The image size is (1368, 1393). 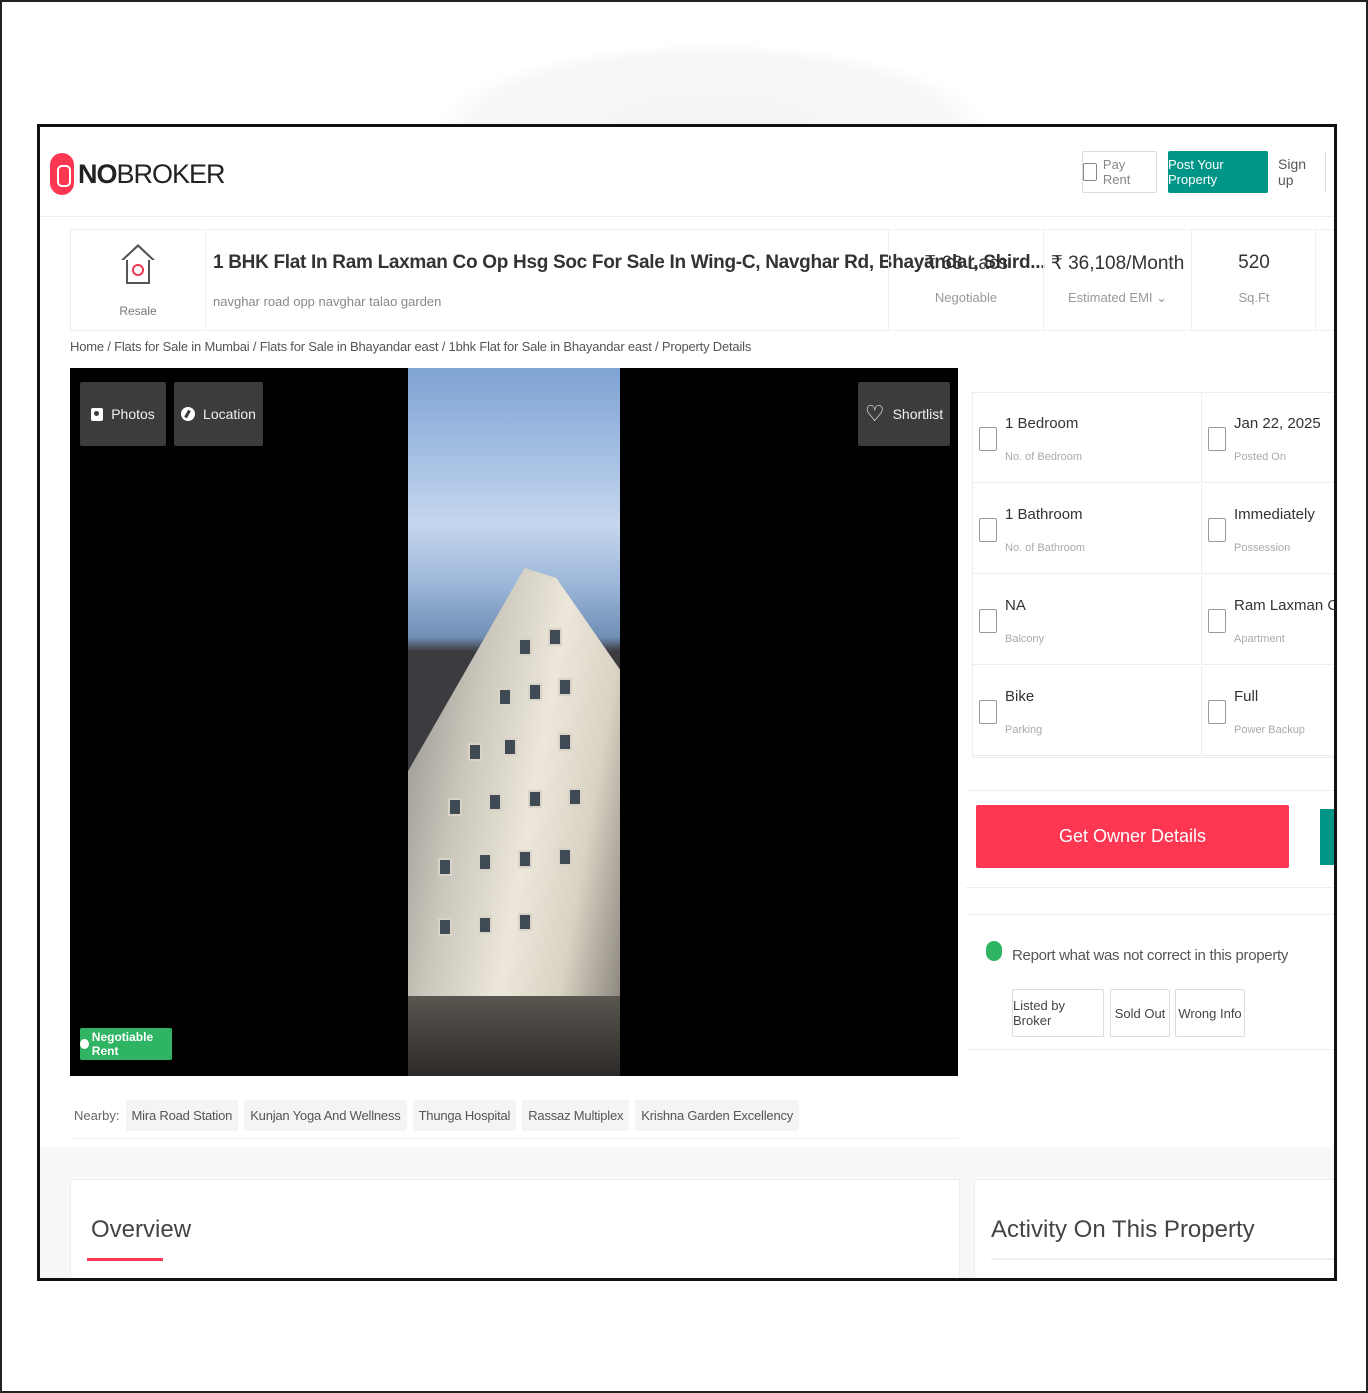 What do you see at coordinates (1086, 438) in the screenshot?
I see `spec-bedroom: 1 Bedroom No. of Bedroom` at bounding box center [1086, 438].